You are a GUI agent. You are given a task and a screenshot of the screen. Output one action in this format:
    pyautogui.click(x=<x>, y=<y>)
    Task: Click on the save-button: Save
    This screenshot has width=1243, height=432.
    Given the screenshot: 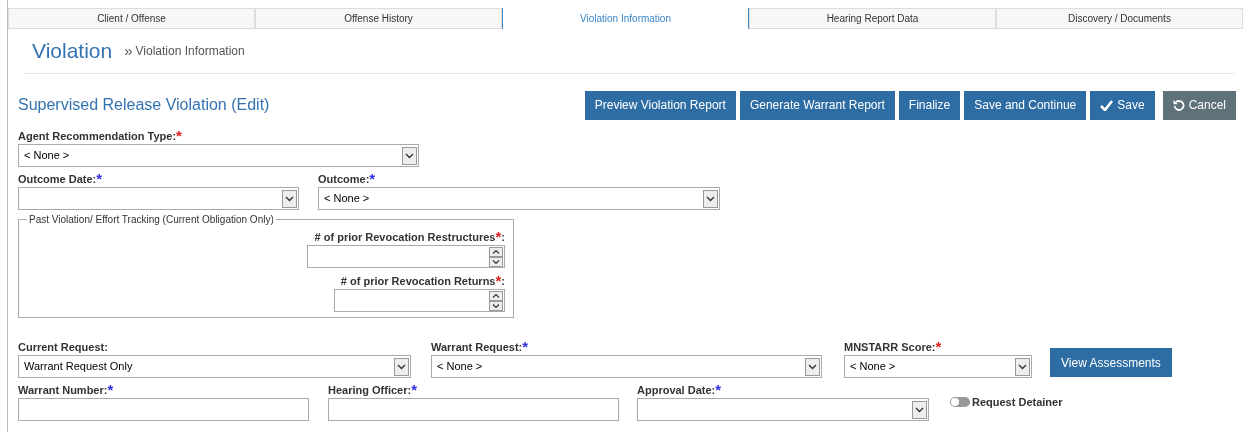 What is the action you would take?
    pyautogui.click(x=1122, y=105)
    